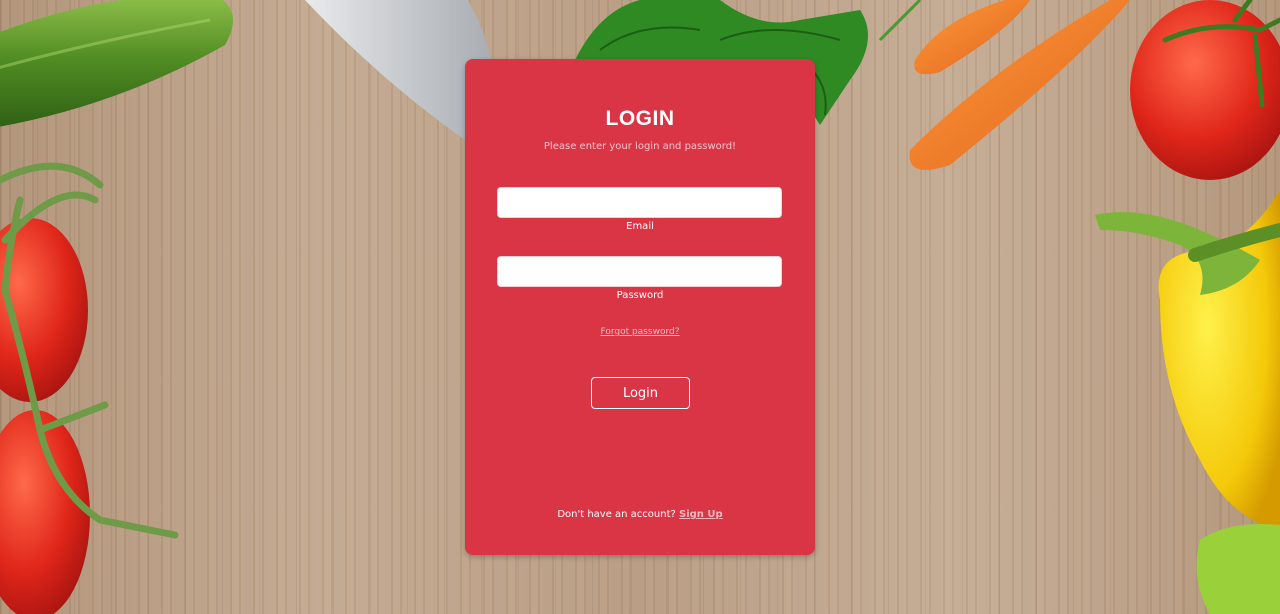  Describe the element at coordinates (640, 332) in the screenshot. I see `forgot-password-link: Forgot password?` at that location.